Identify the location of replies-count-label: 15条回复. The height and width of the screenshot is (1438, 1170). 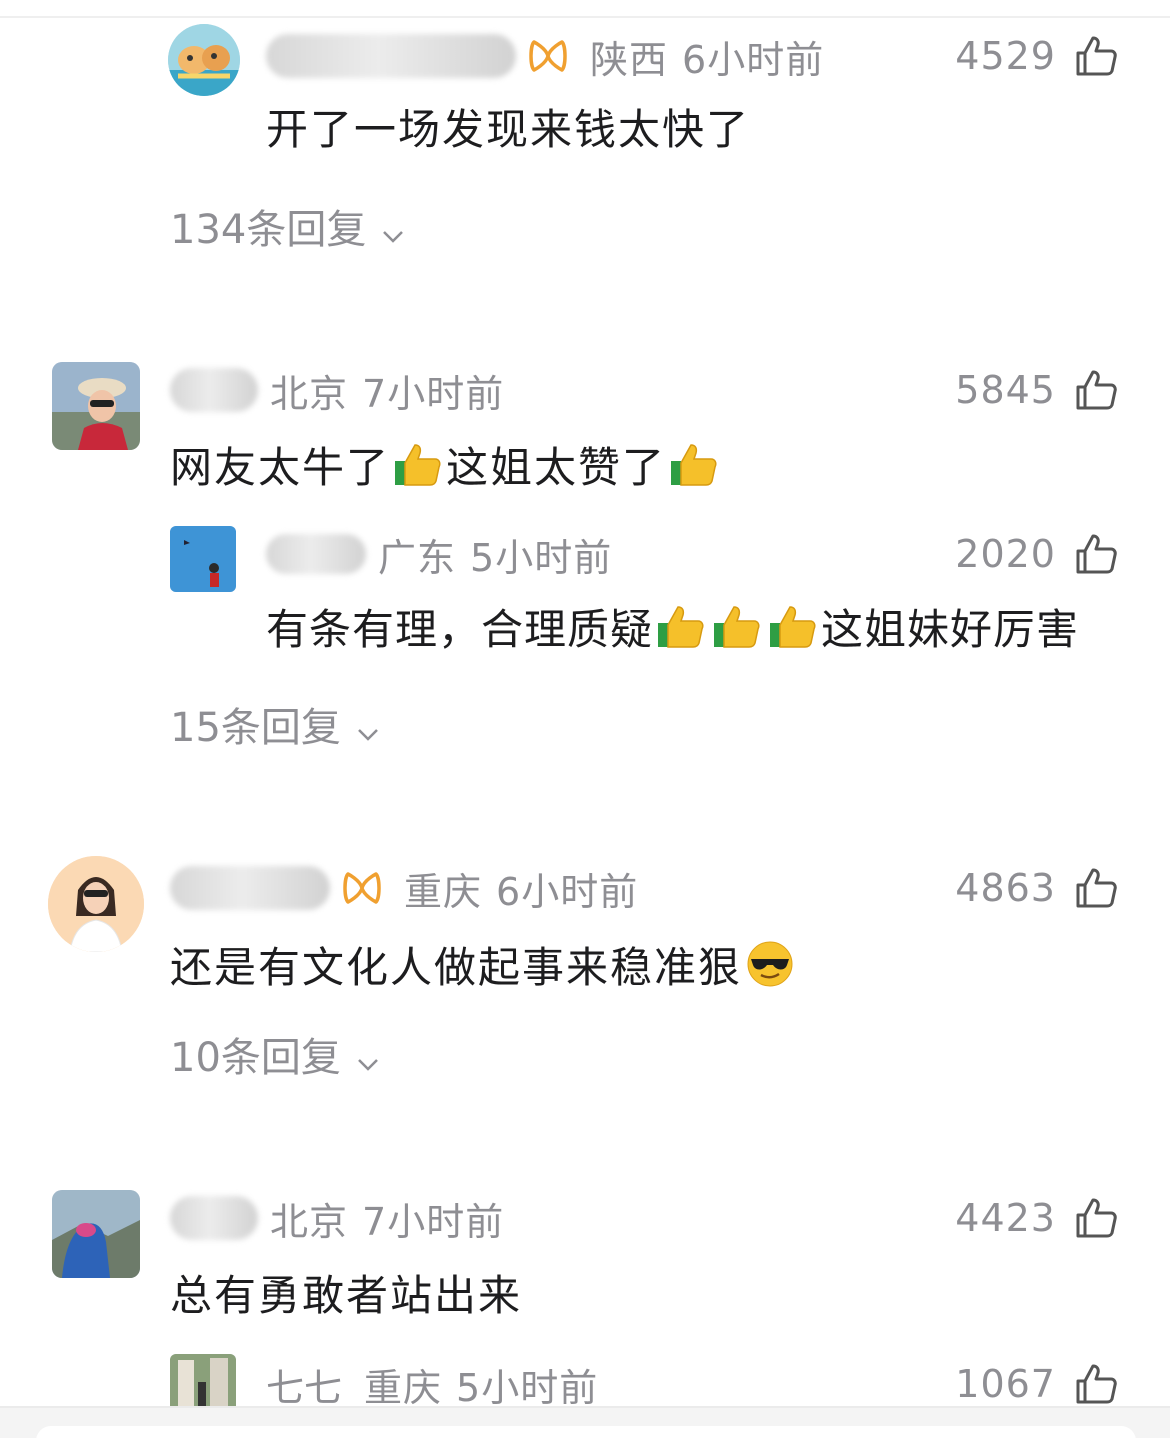
(255, 728).